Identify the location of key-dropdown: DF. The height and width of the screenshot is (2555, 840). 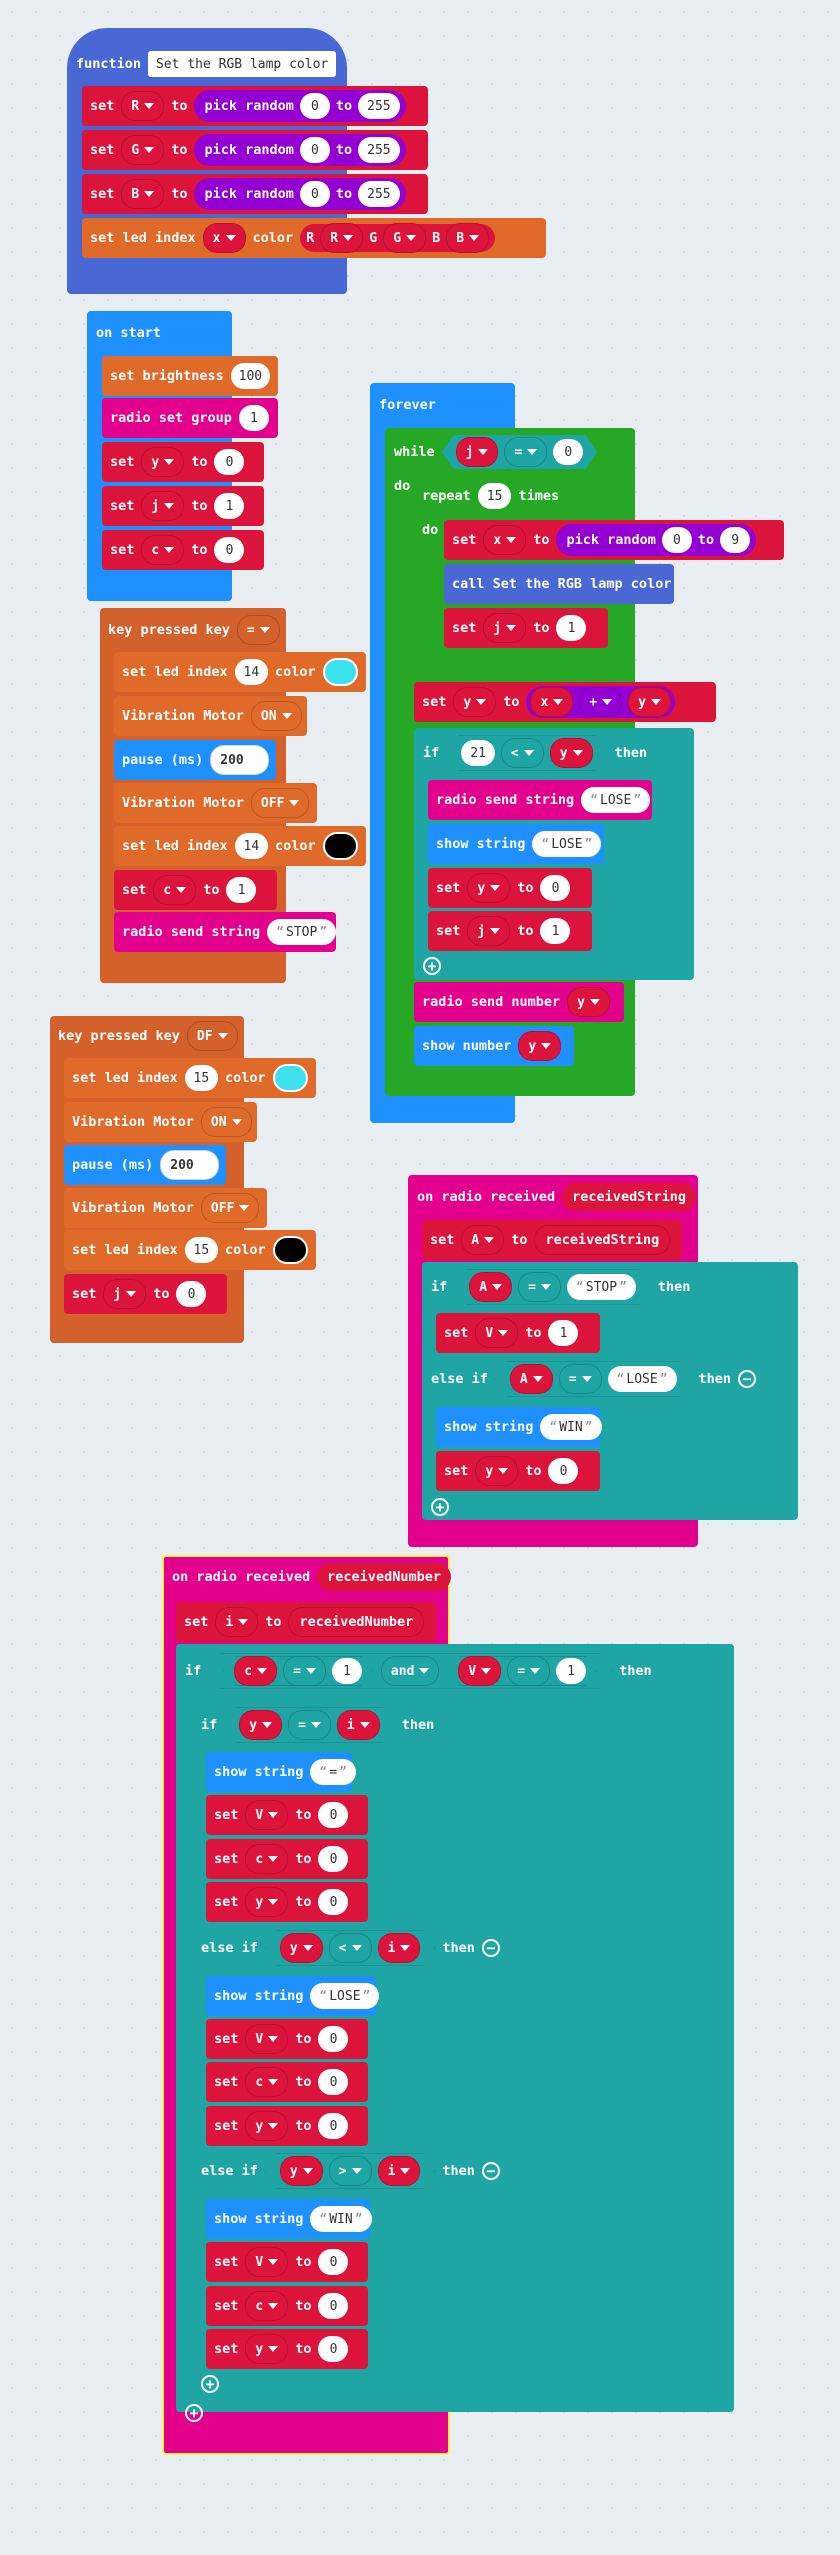
(212, 1036).